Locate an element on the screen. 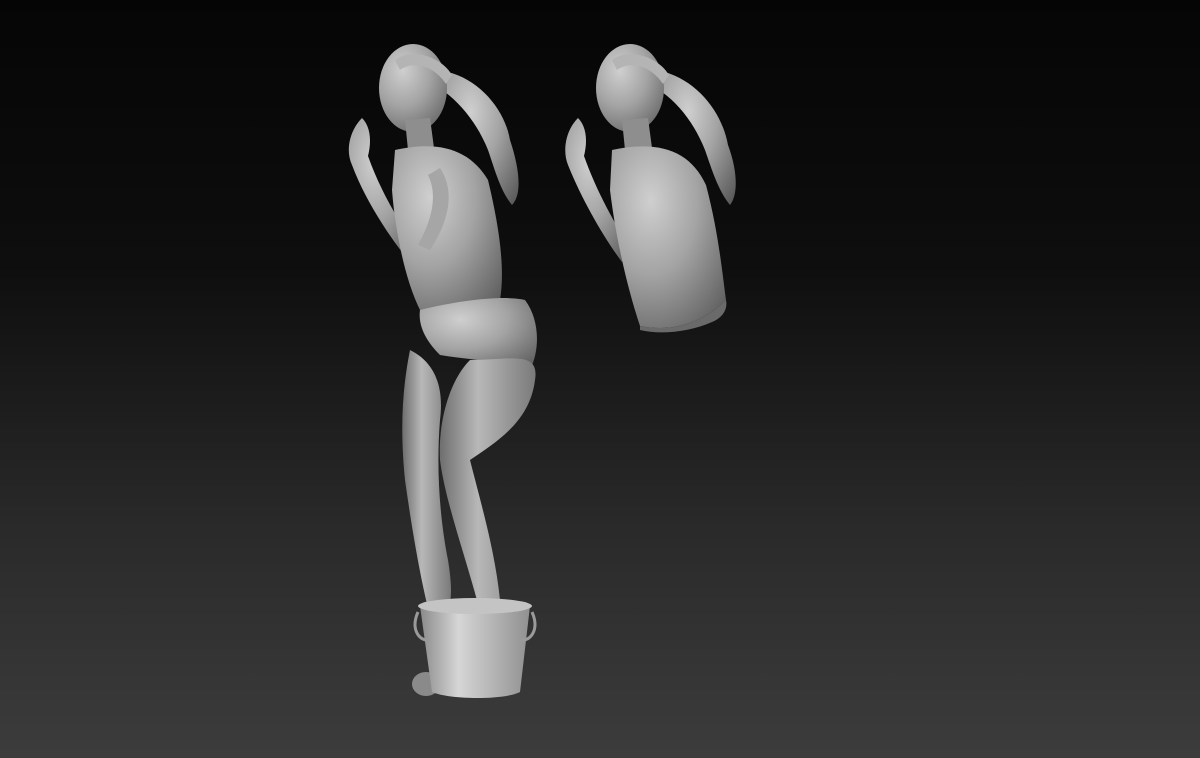 Image resolution: width=1200 pixels, height=758 pixels. bucket-prop is located at coordinates (475, 648).